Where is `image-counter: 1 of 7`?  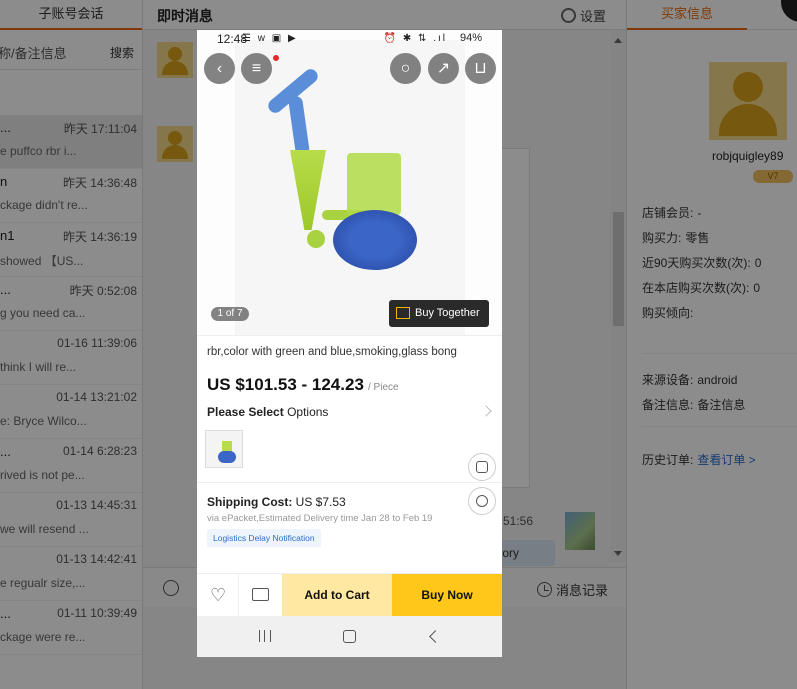 image-counter: 1 of 7 is located at coordinates (230, 314).